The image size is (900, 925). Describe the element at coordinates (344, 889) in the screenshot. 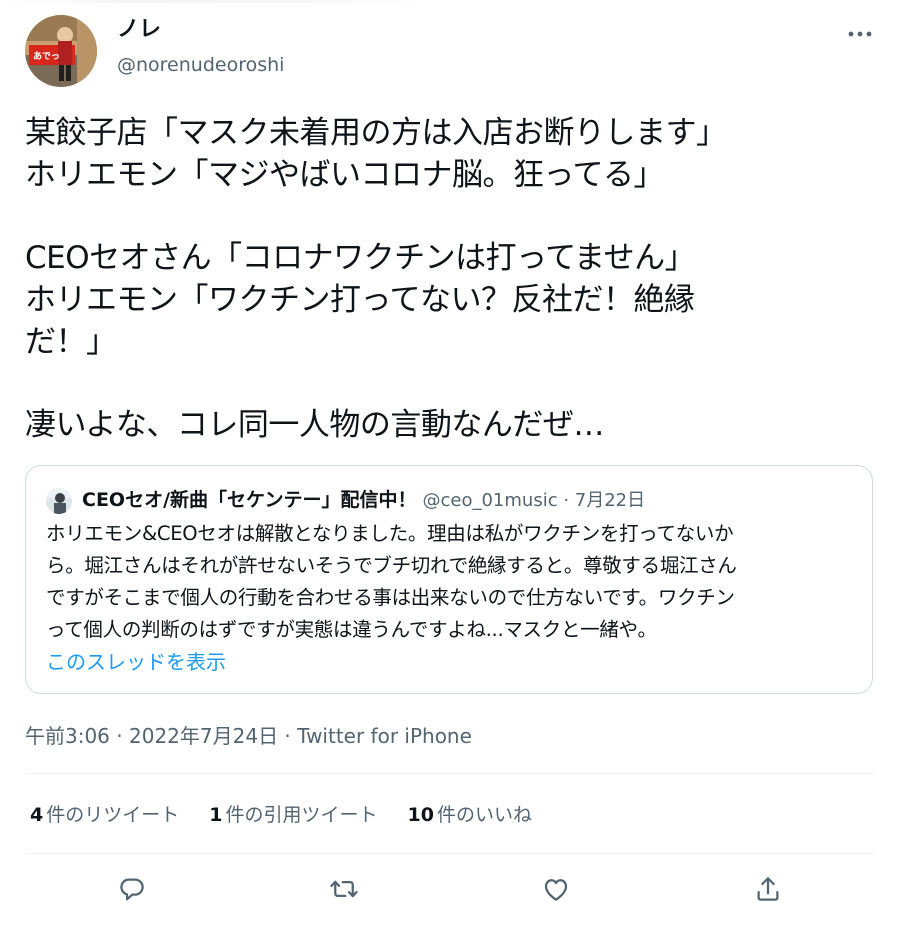

I see `retweet-icon` at that location.